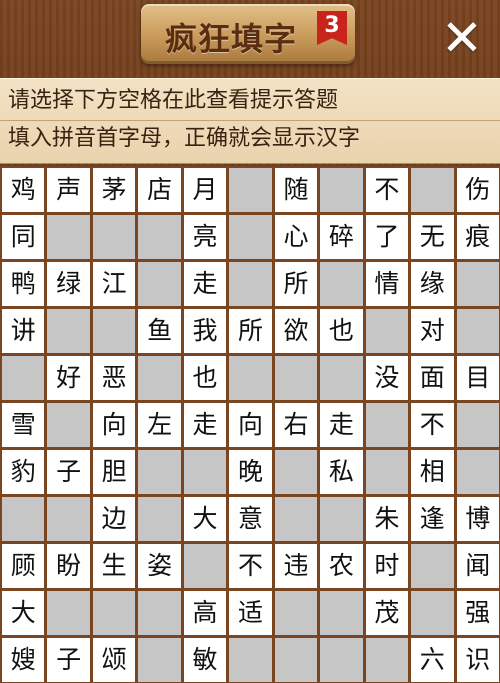 Image resolution: width=500 pixels, height=683 pixels. What do you see at coordinates (462, 38) in the screenshot?
I see `close-button: ✕` at bounding box center [462, 38].